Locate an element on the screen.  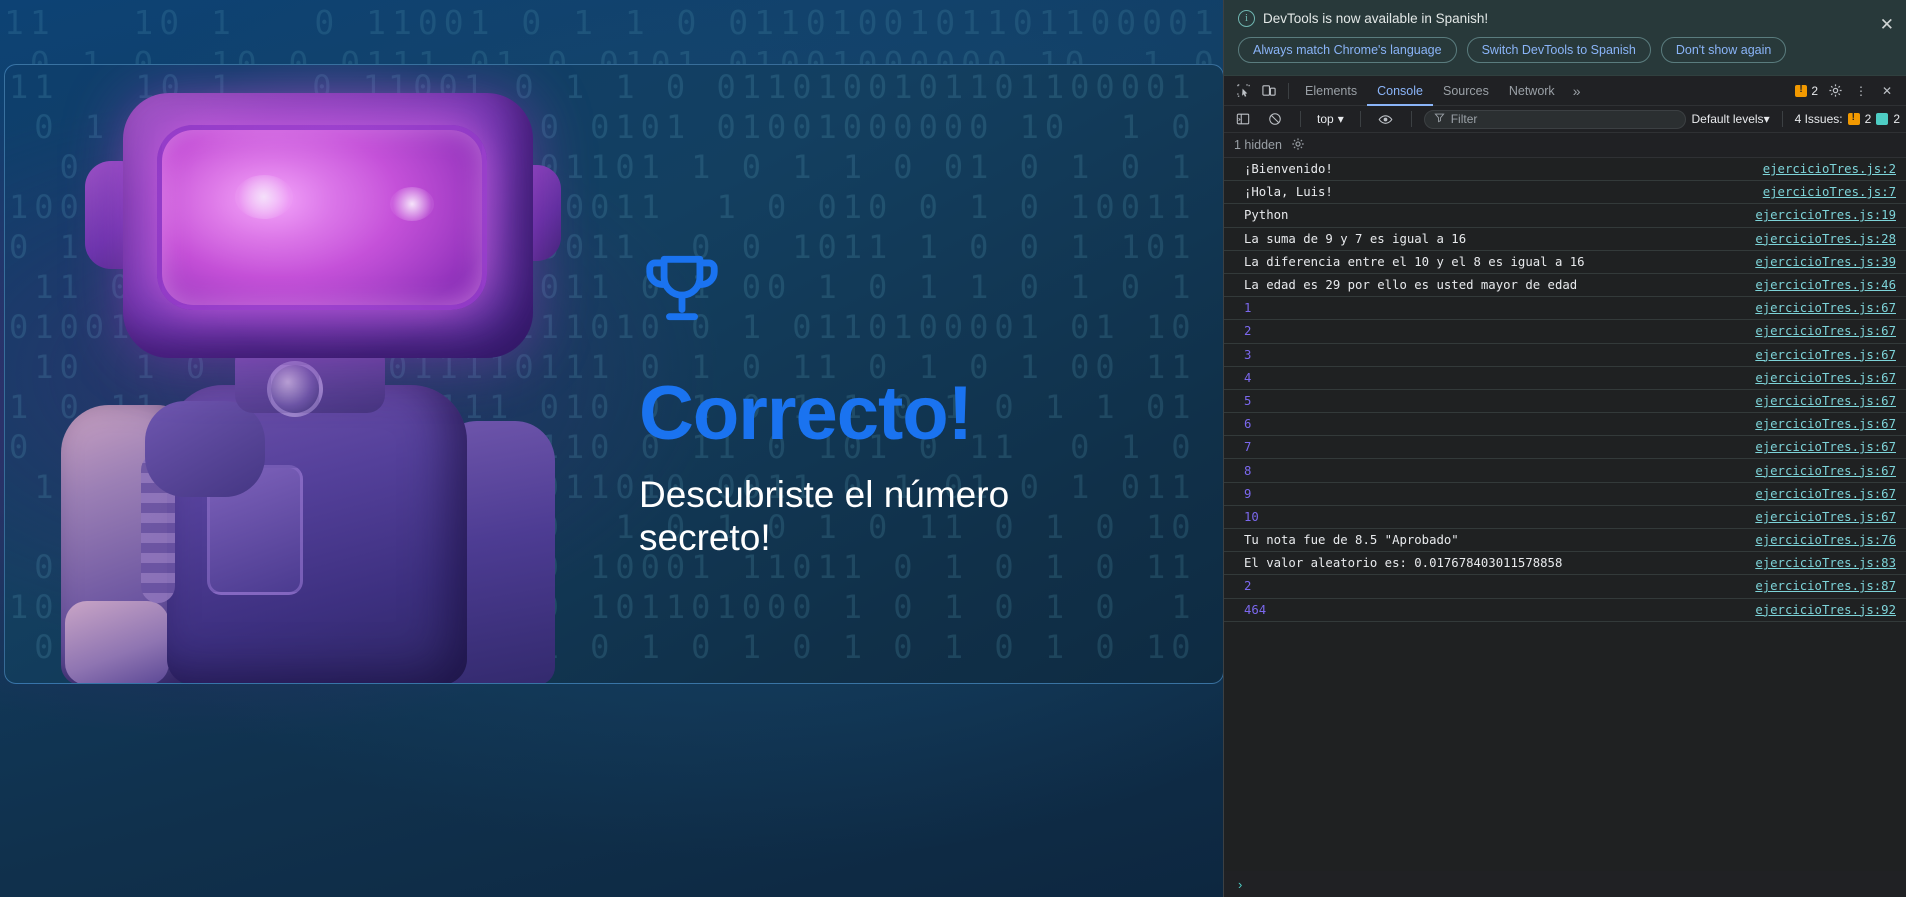
filter-funnel-icon is located at coordinates (1439, 119).